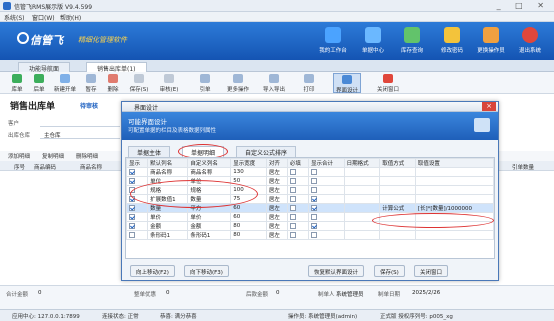  Describe the element at coordinates (87, 156) in the screenshot. I see `delete-row-button: 删除明细` at that location.